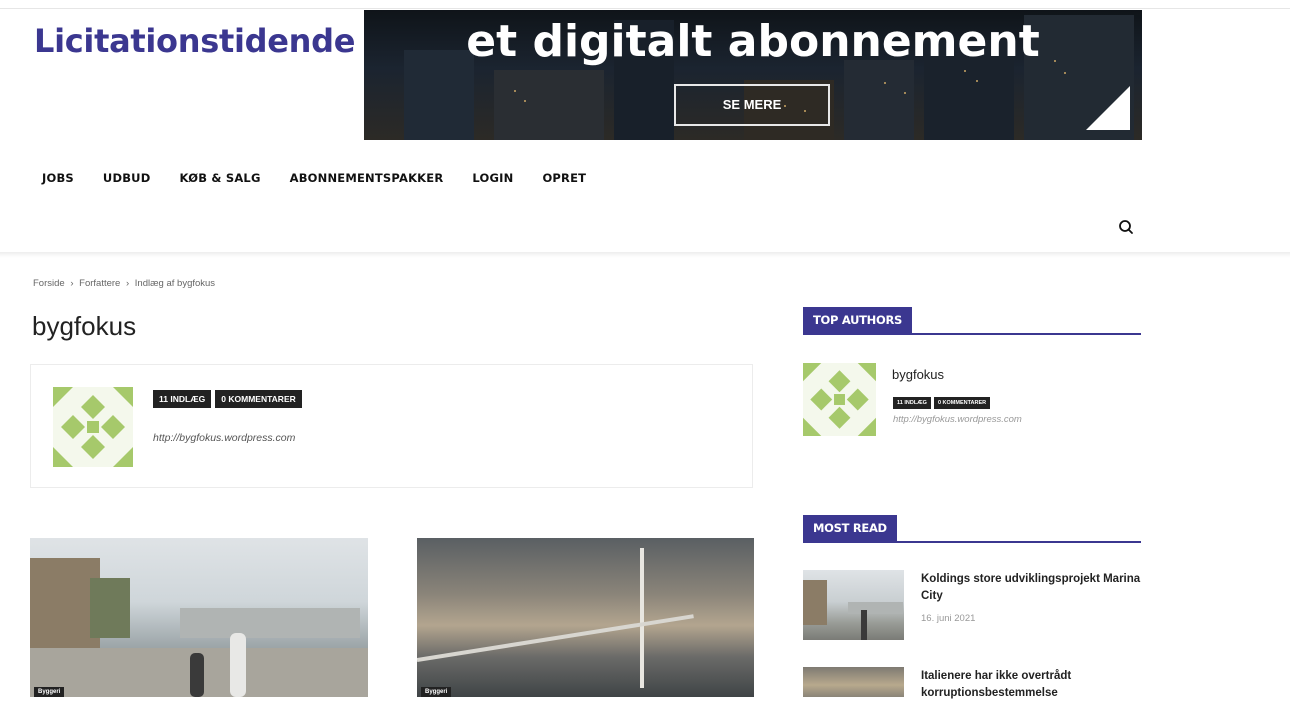  What do you see at coordinates (753, 41) in the screenshot?
I see `banner-headline: et digitalt abonnement` at bounding box center [753, 41].